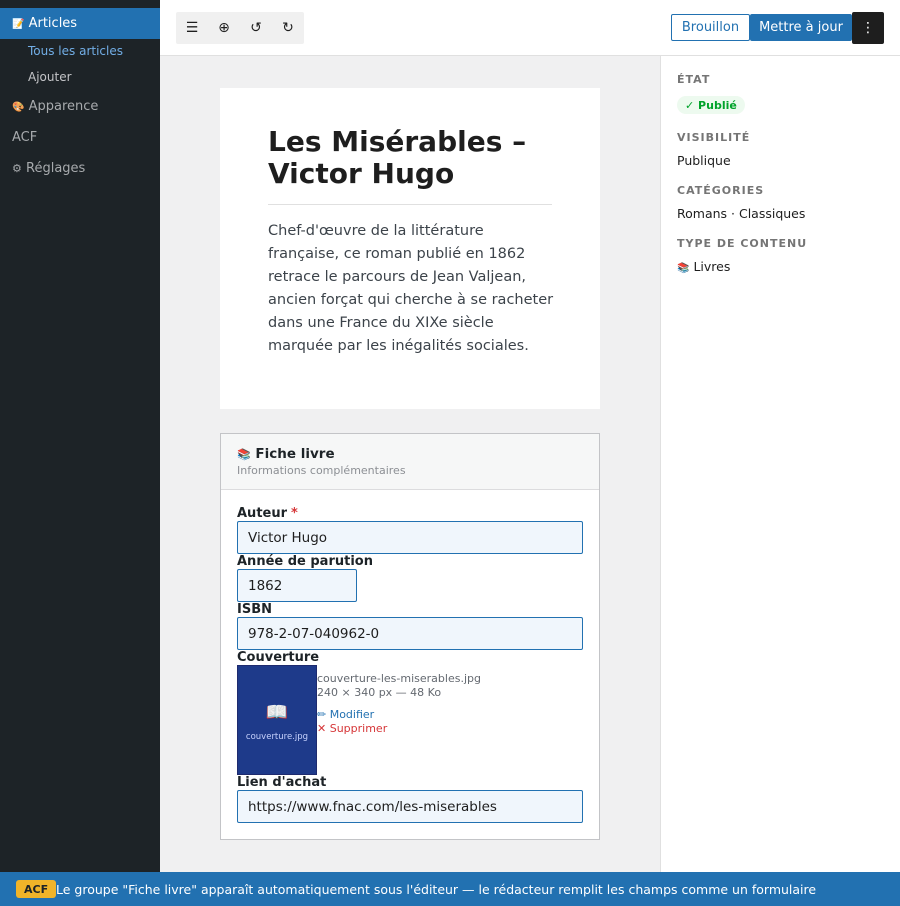 Image resolution: width=900 pixels, height=906 pixels. What do you see at coordinates (868, 28) in the screenshot?
I see `more-options-icon: ⋮` at bounding box center [868, 28].